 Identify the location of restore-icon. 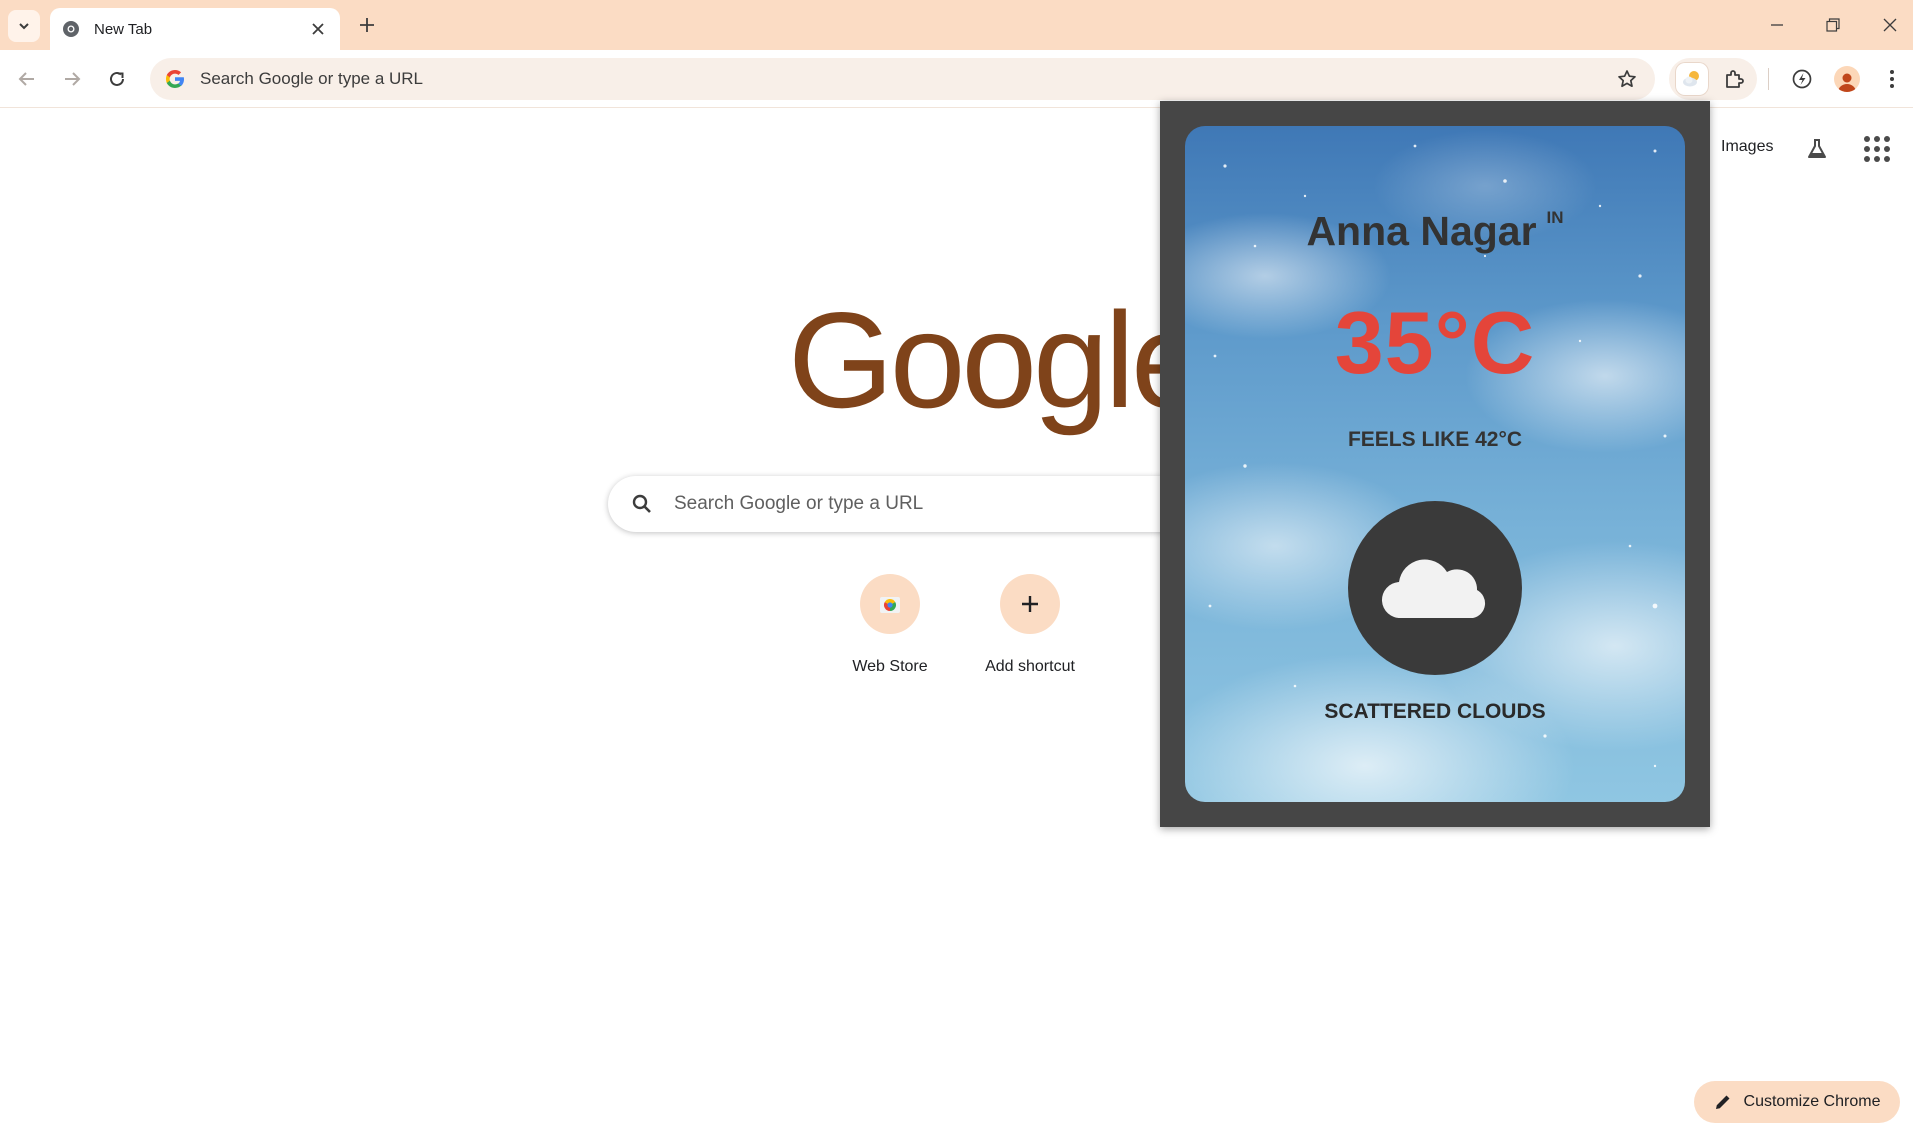
(1833, 25).